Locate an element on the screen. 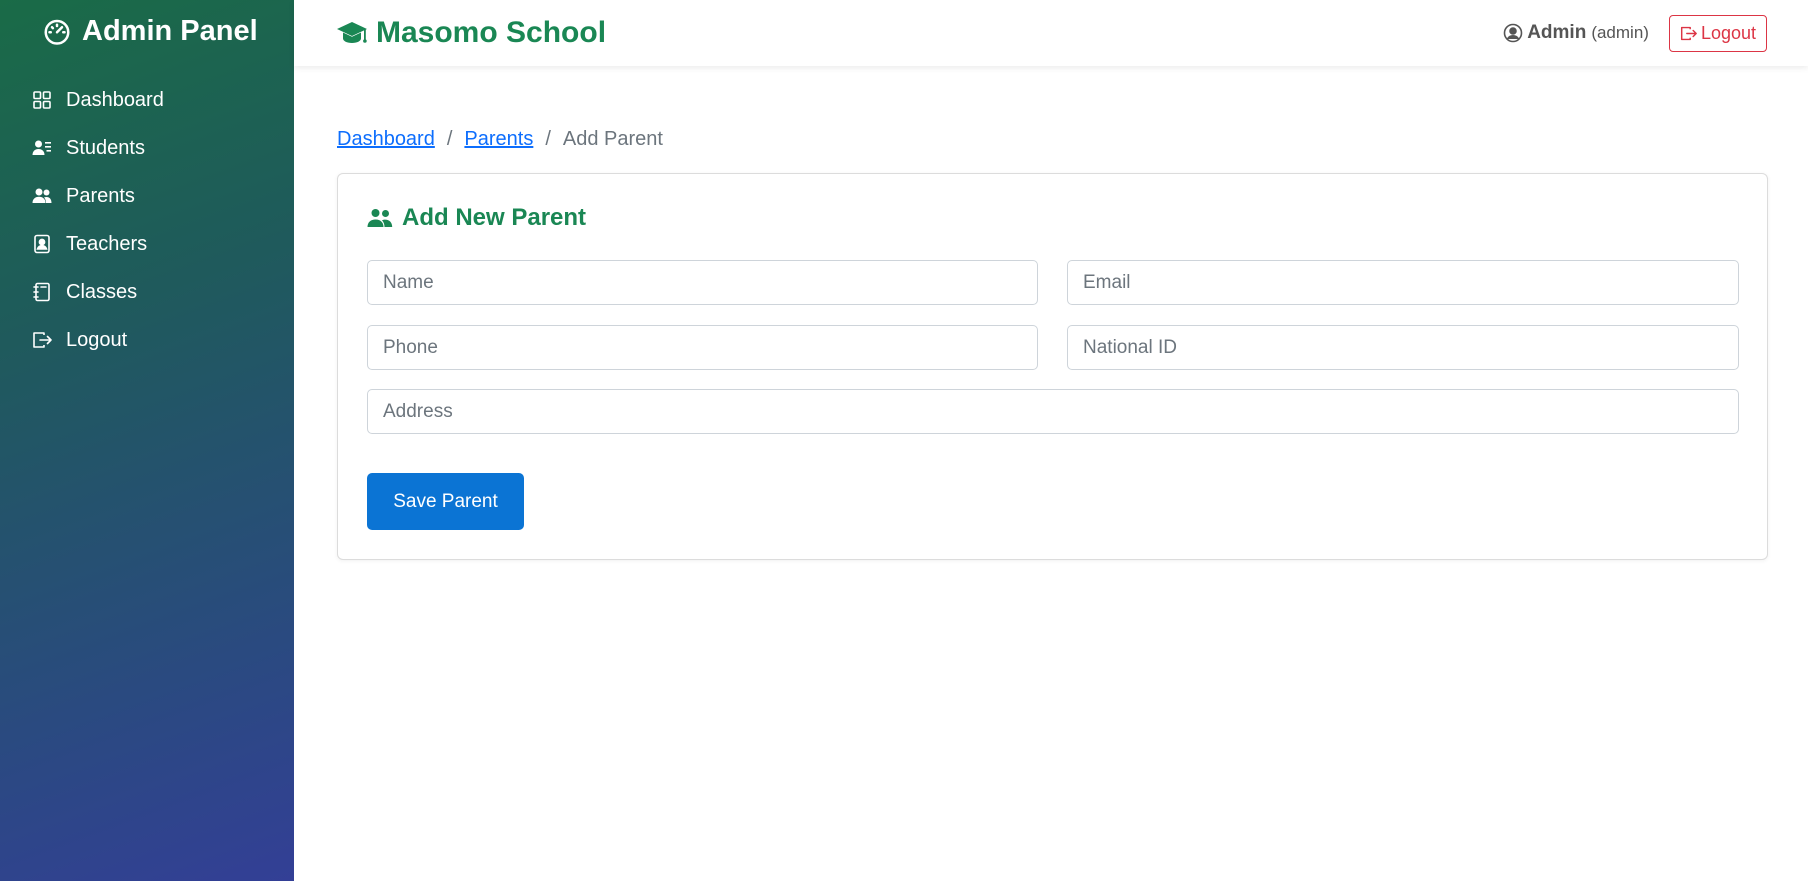  form-title-text: Add New Parent is located at coordinates (494, 217).